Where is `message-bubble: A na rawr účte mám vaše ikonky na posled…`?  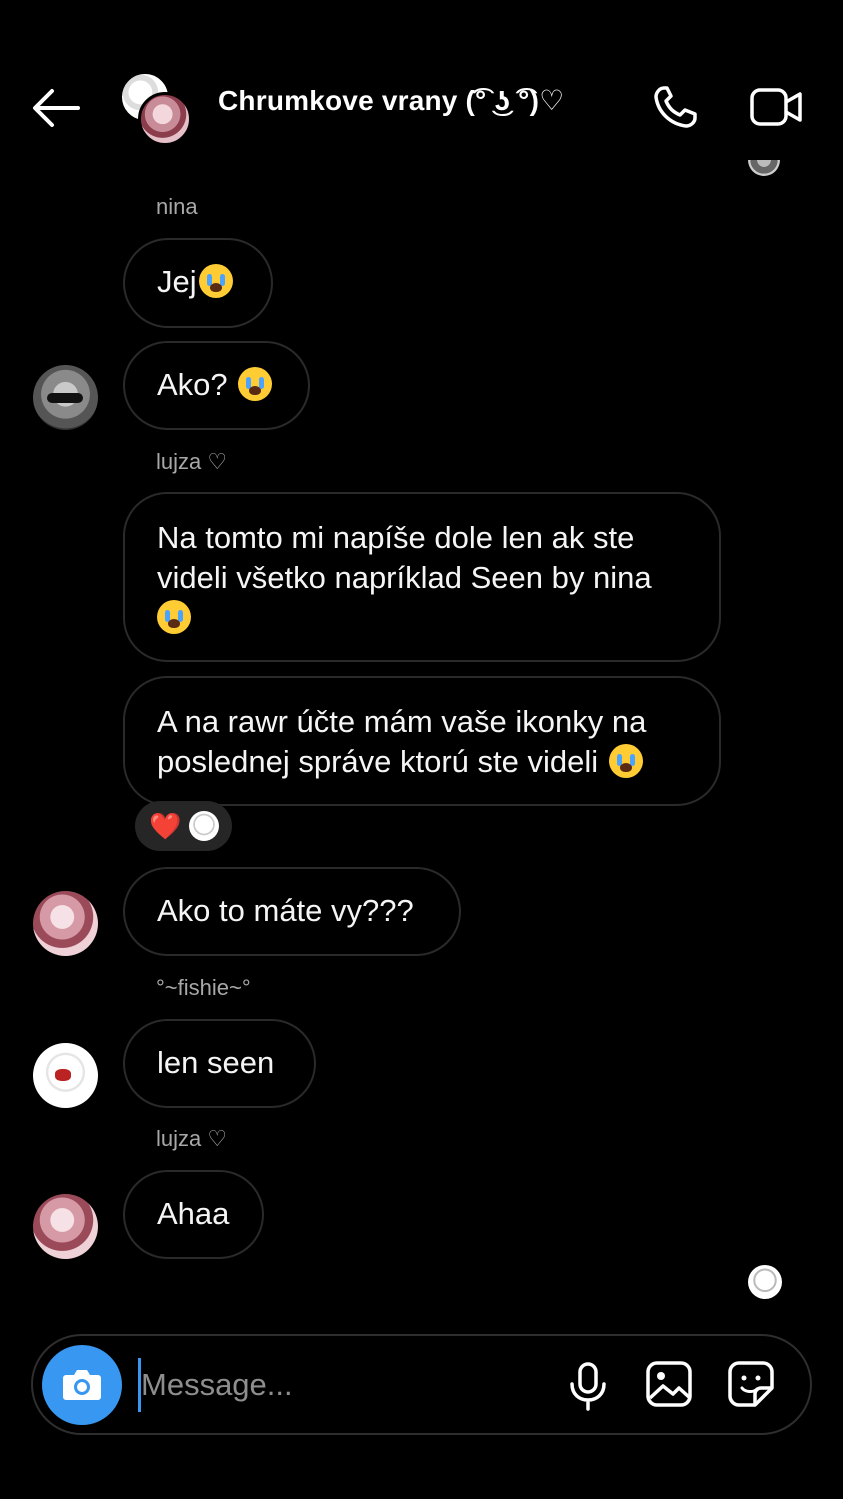
message-bubble: A na rawr účte mám vaše ikonky na posled… is located at coordinates (422, 741).